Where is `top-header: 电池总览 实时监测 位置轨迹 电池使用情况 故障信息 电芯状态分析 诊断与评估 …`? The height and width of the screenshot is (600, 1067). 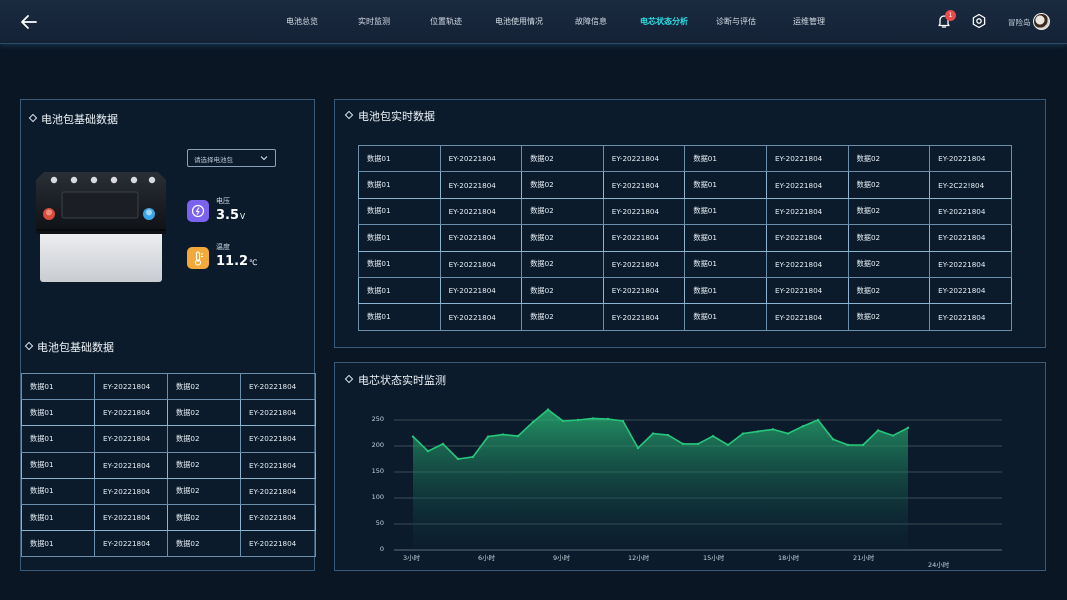
top-header: 电池总览 实时监测 位置轨迹 电池使用情况 故障信息 电芯状态分析 诊断与评估 … is located at coordinates (533, 22).